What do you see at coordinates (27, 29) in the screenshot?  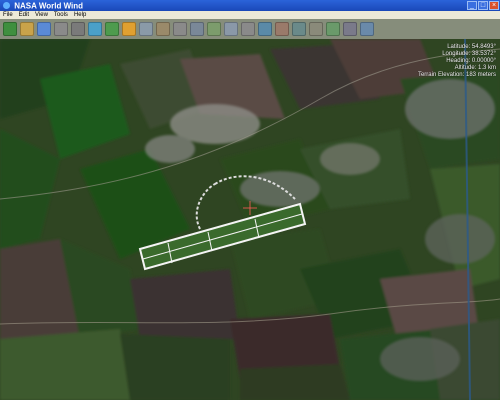 I see `layers-icon` at bounding box center [27, 29].